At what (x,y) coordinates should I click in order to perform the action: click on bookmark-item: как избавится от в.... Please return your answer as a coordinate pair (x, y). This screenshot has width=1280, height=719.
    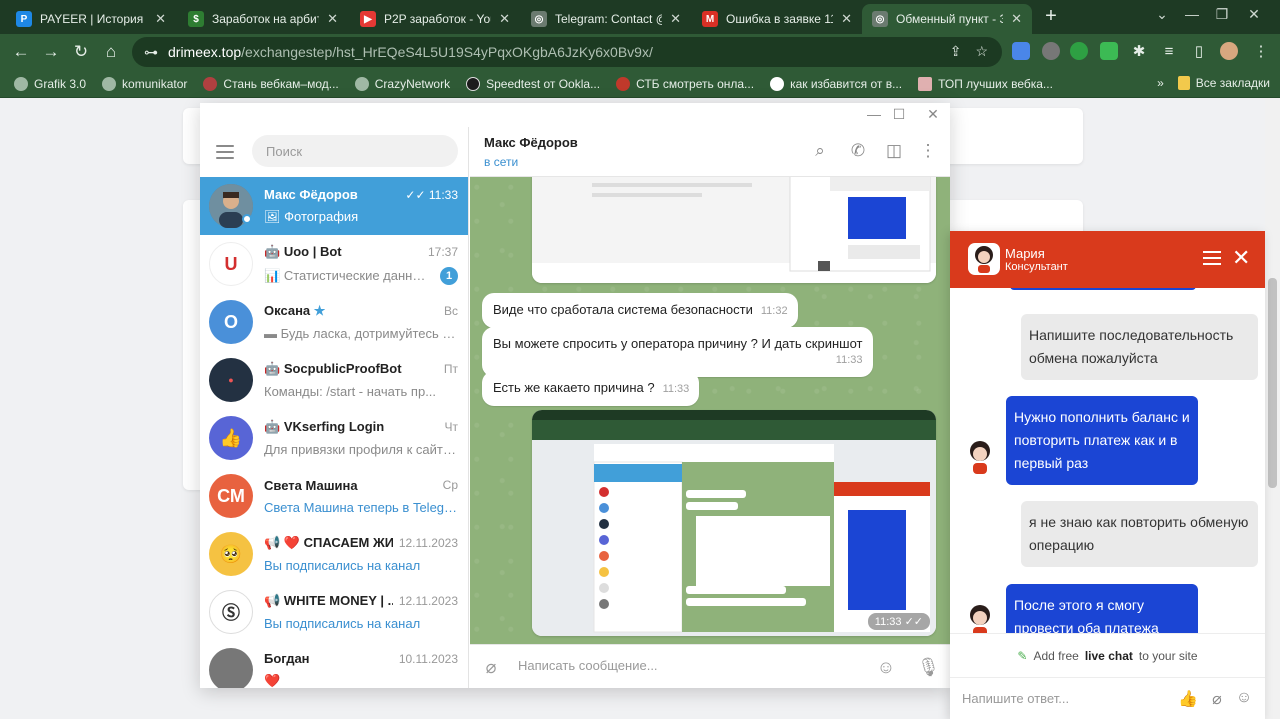
    Looking at the image, I should click on (836, 83).